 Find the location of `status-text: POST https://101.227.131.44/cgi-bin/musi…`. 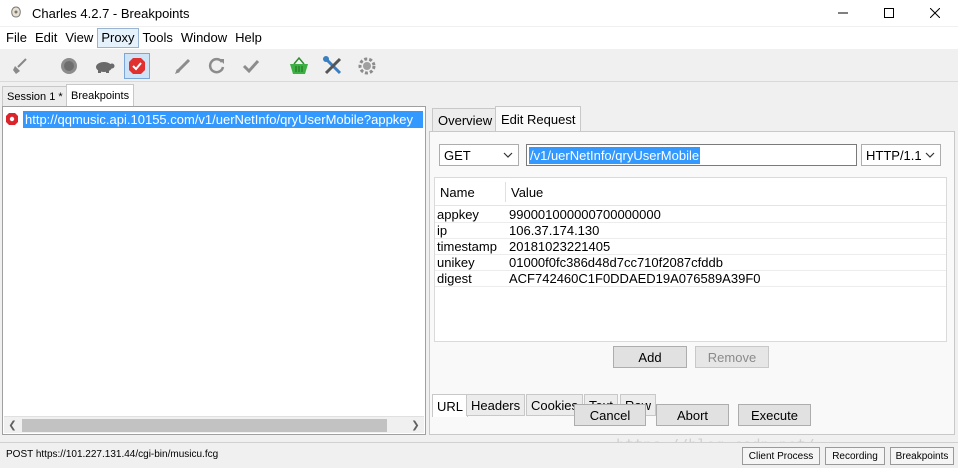

status-text: POST https://101.227.131.44/cgi-bin/musi… is located at coordinates (112, 454).